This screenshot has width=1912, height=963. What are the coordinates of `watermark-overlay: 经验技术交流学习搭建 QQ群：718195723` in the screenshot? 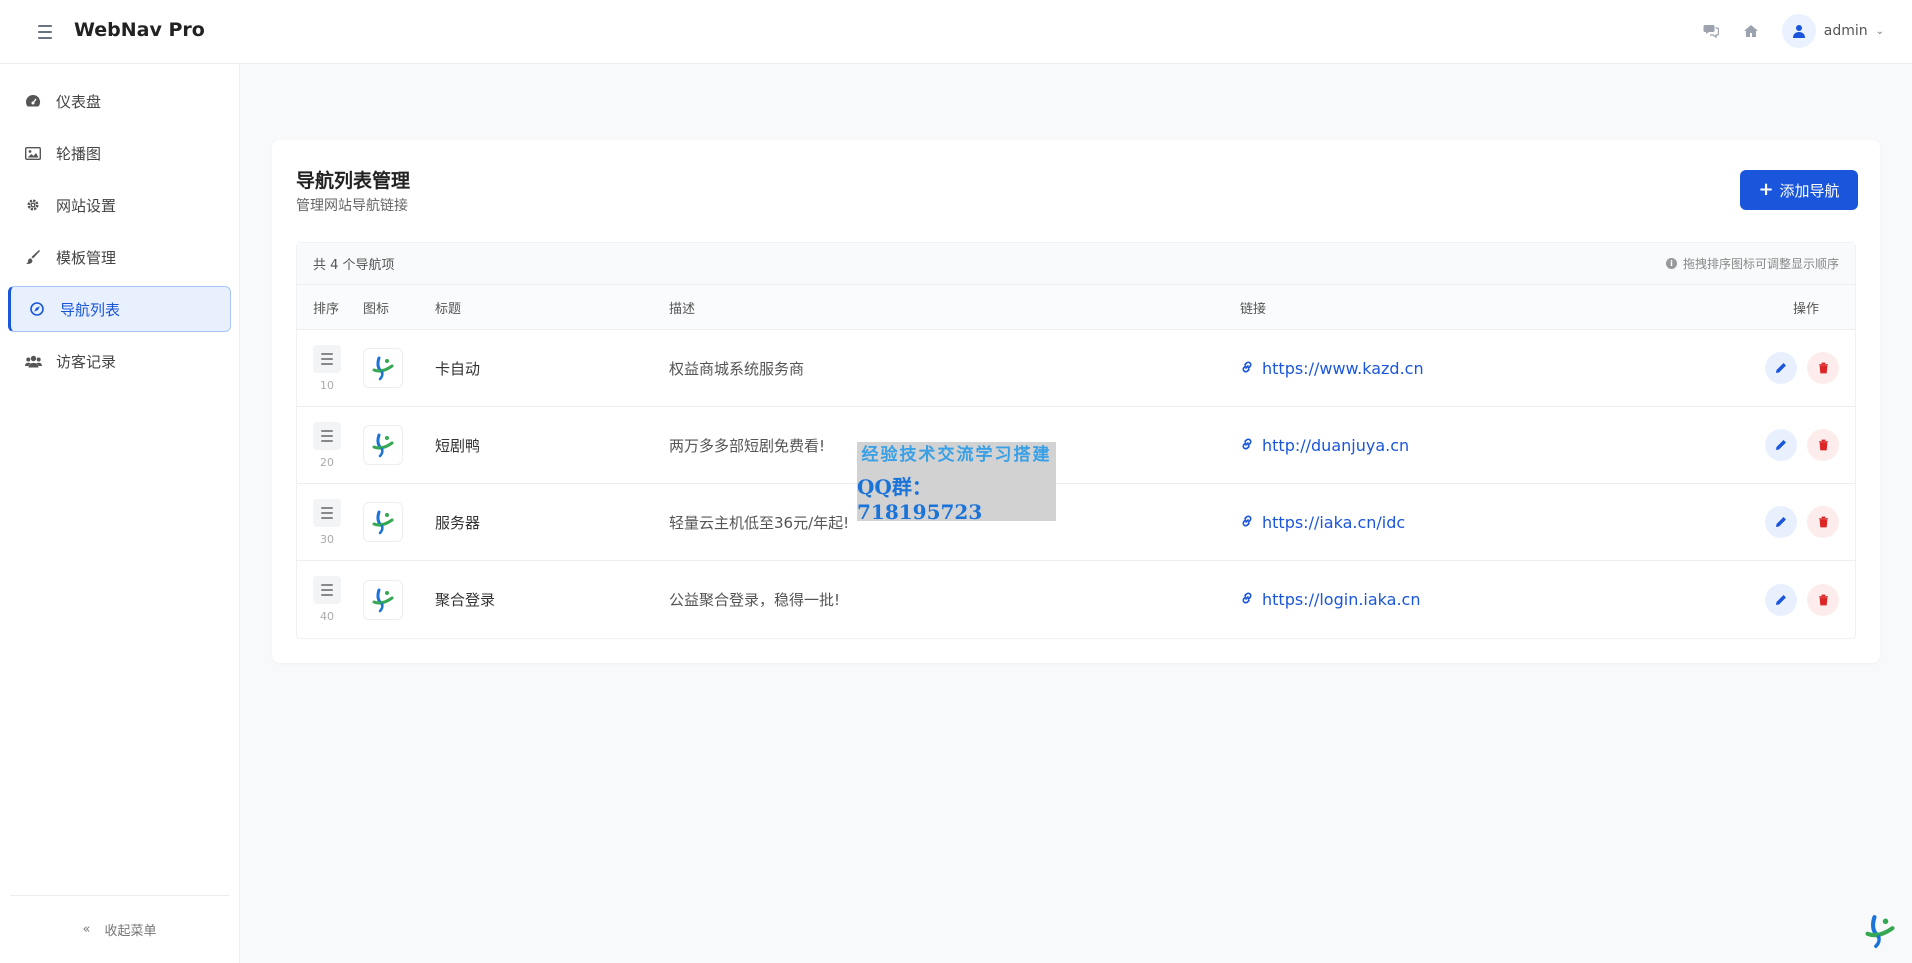 It's located at (956, 483).